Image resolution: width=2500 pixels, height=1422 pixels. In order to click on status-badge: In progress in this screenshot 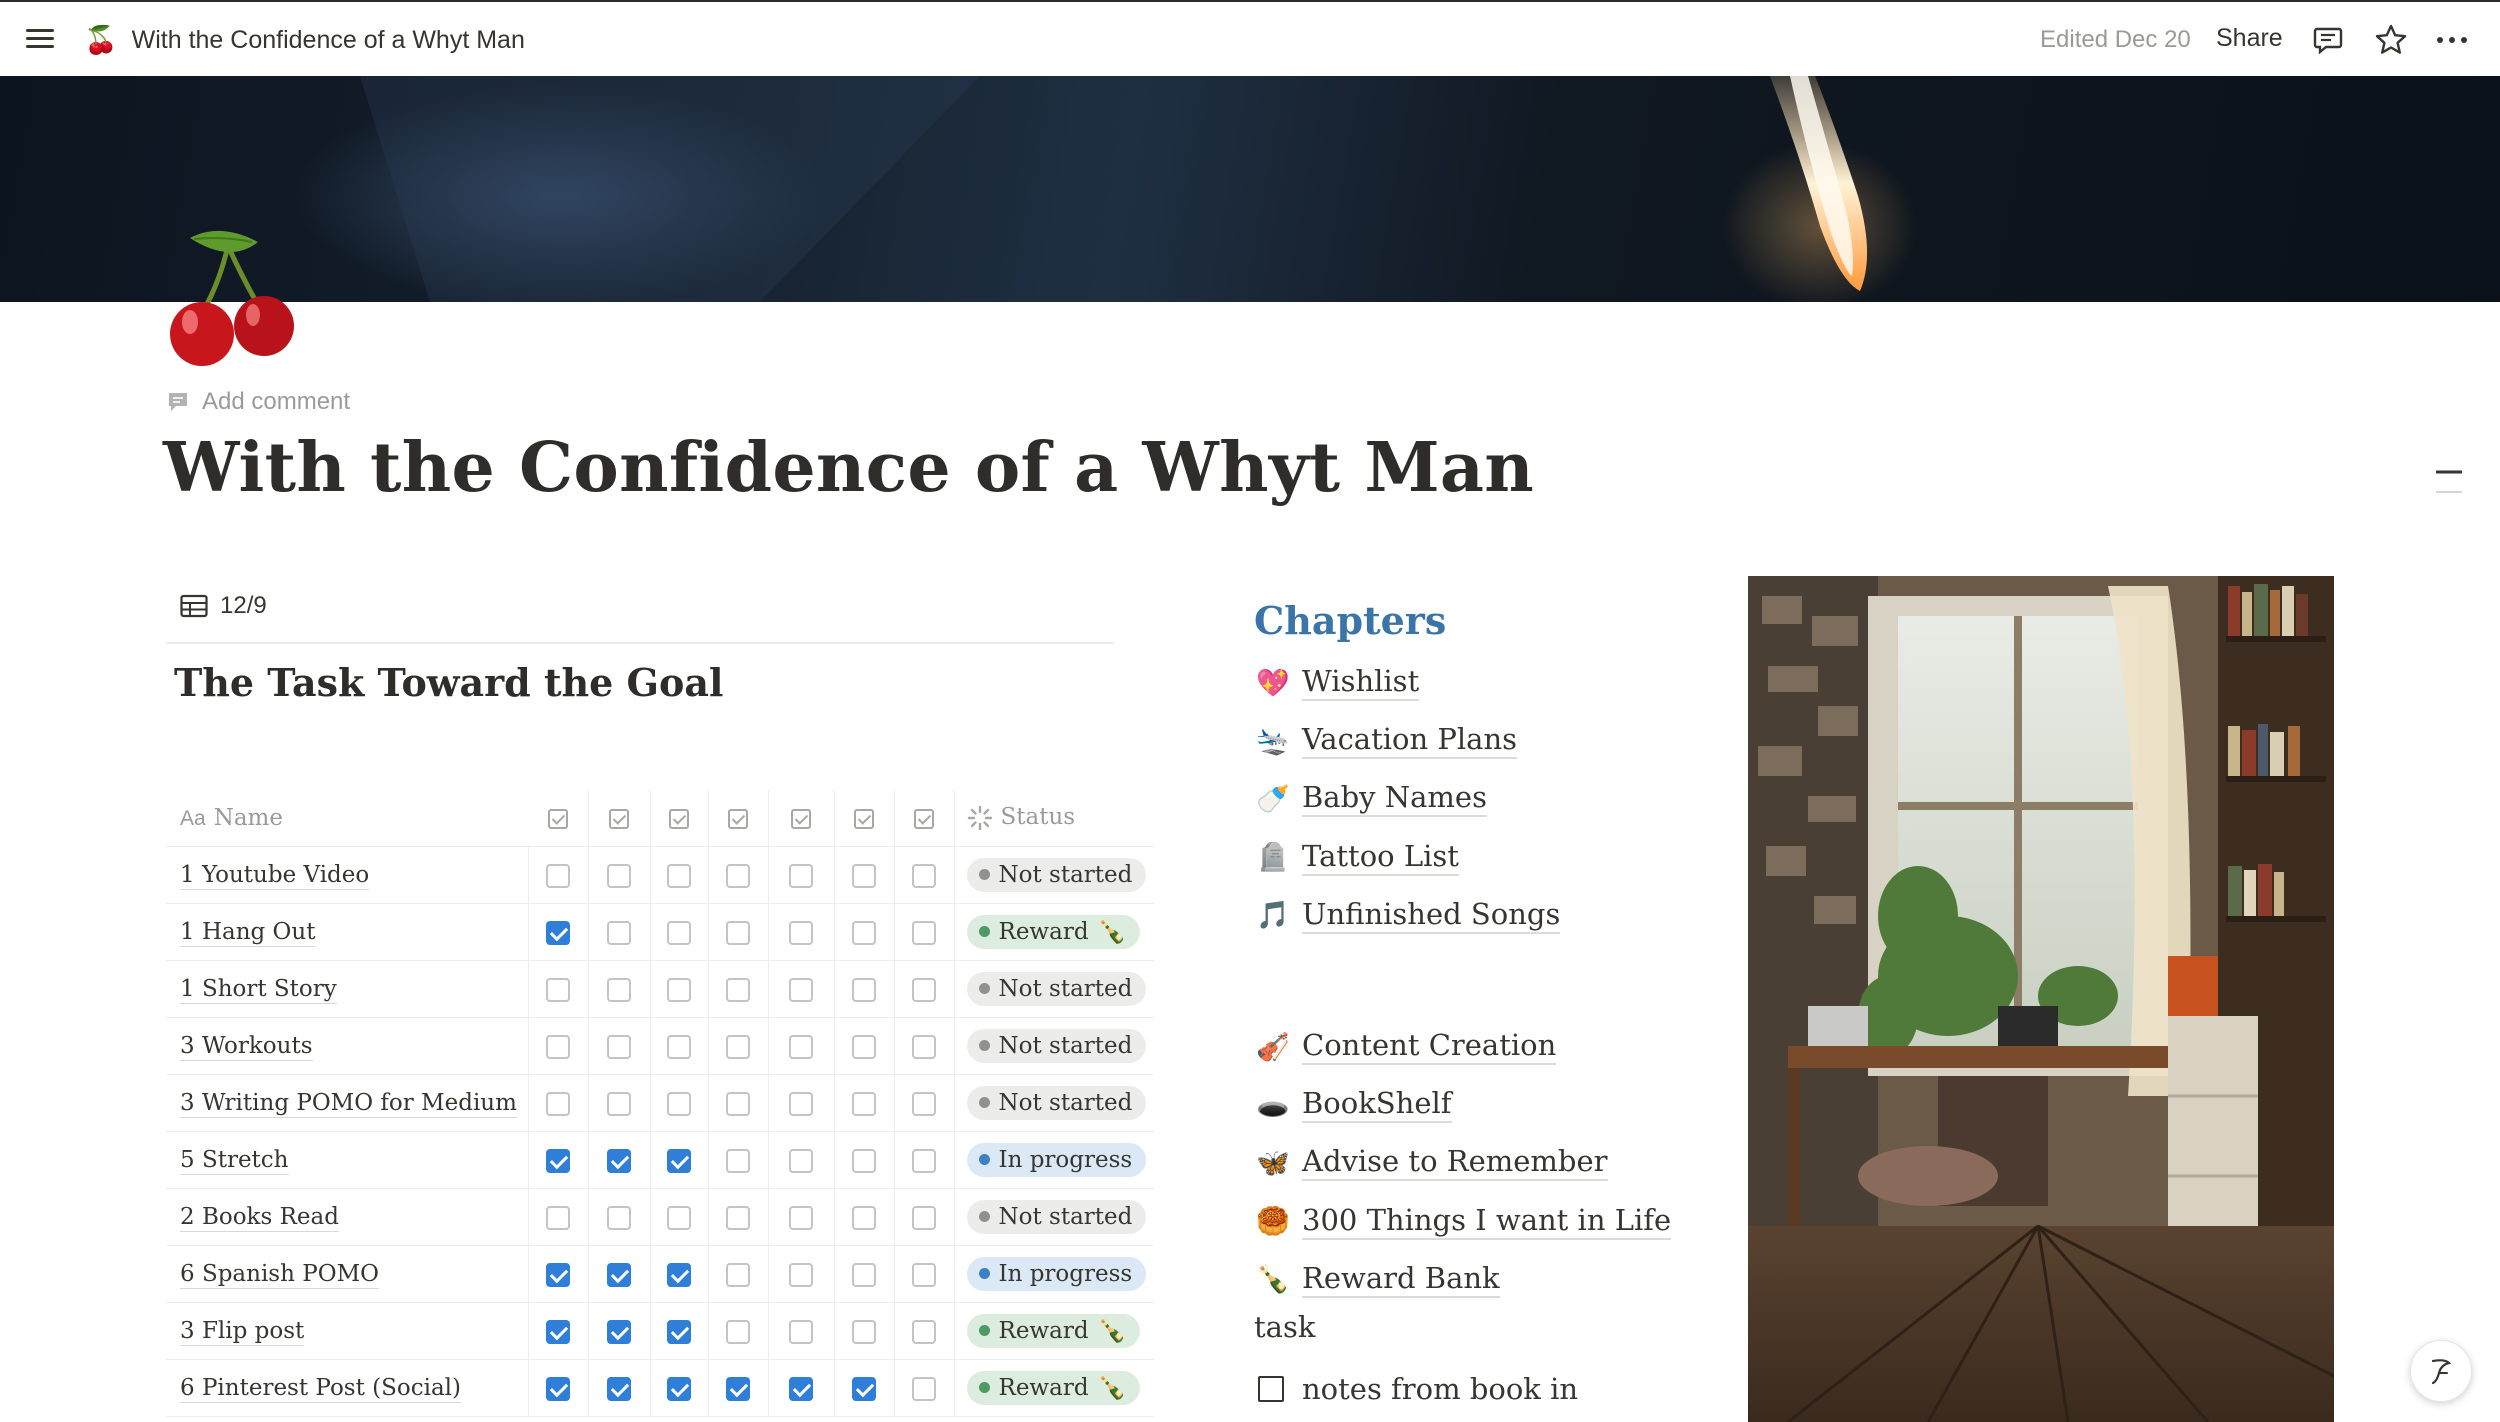, I will do `click(1056, 1273)`.